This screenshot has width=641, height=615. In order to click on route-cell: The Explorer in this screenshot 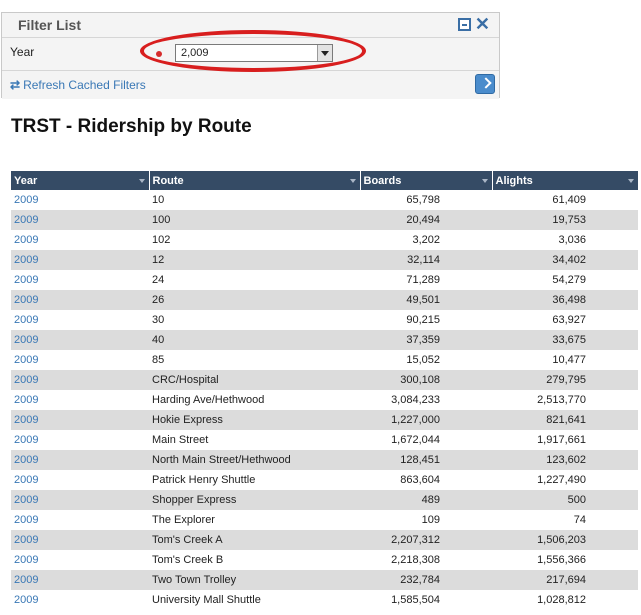, I will do `click(254, 520)`.